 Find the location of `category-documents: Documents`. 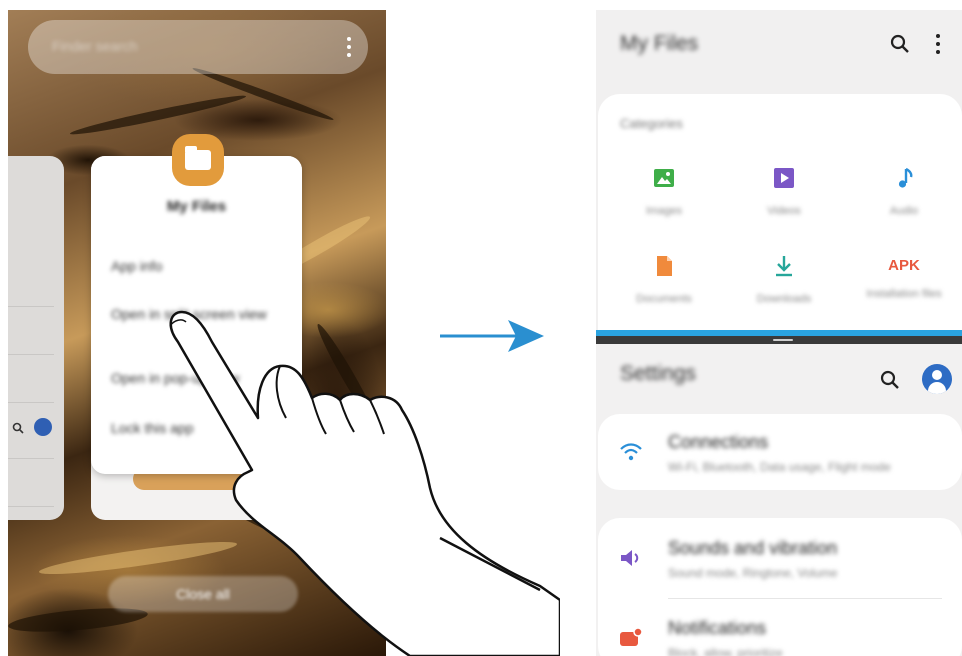

category-documents: Documents is located at coordinates (664, 279).